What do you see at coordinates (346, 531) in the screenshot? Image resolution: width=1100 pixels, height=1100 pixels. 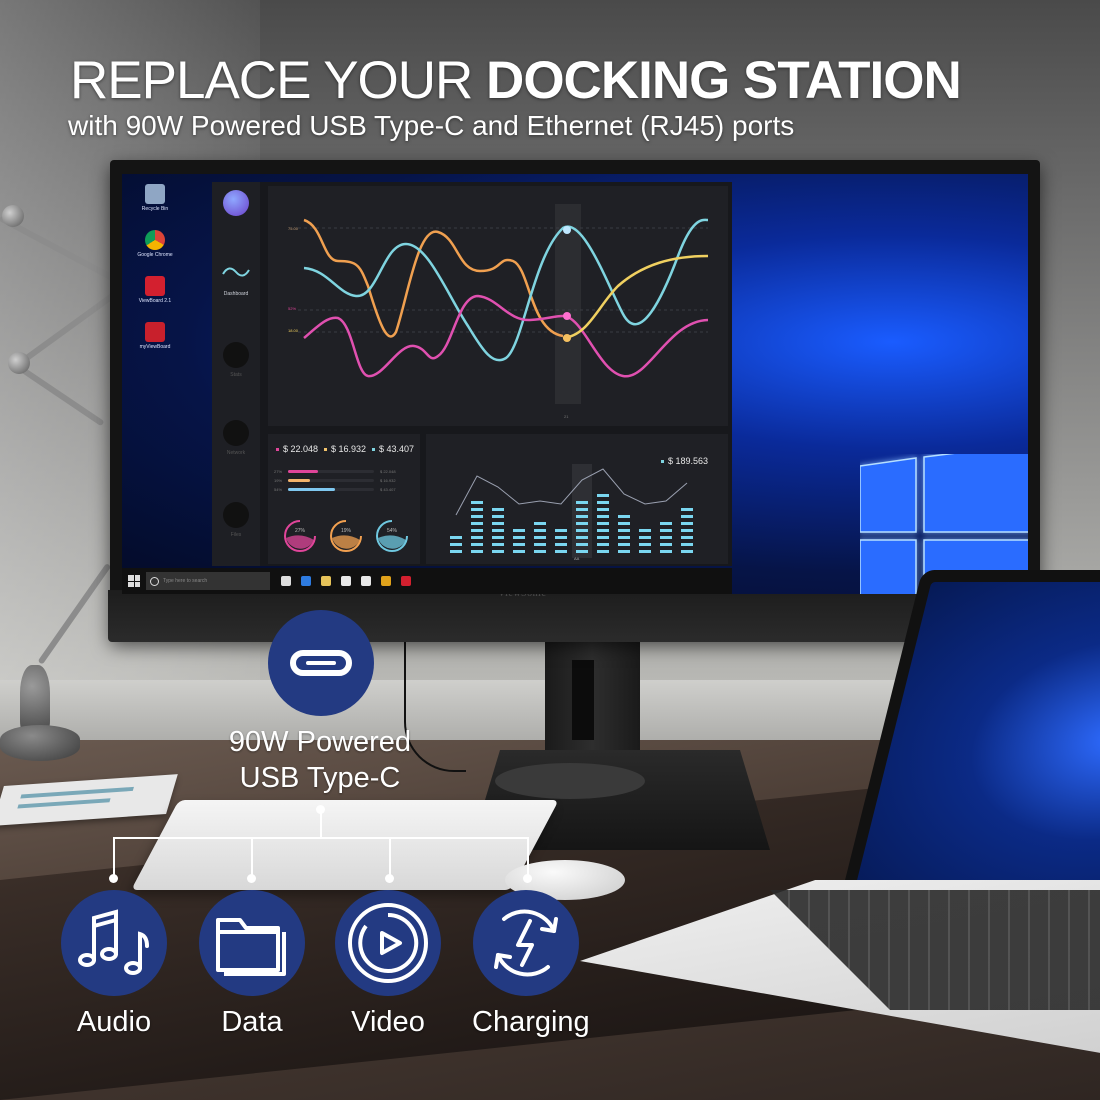 I see `donut-label: 19%` at bounding box center [346, 531].